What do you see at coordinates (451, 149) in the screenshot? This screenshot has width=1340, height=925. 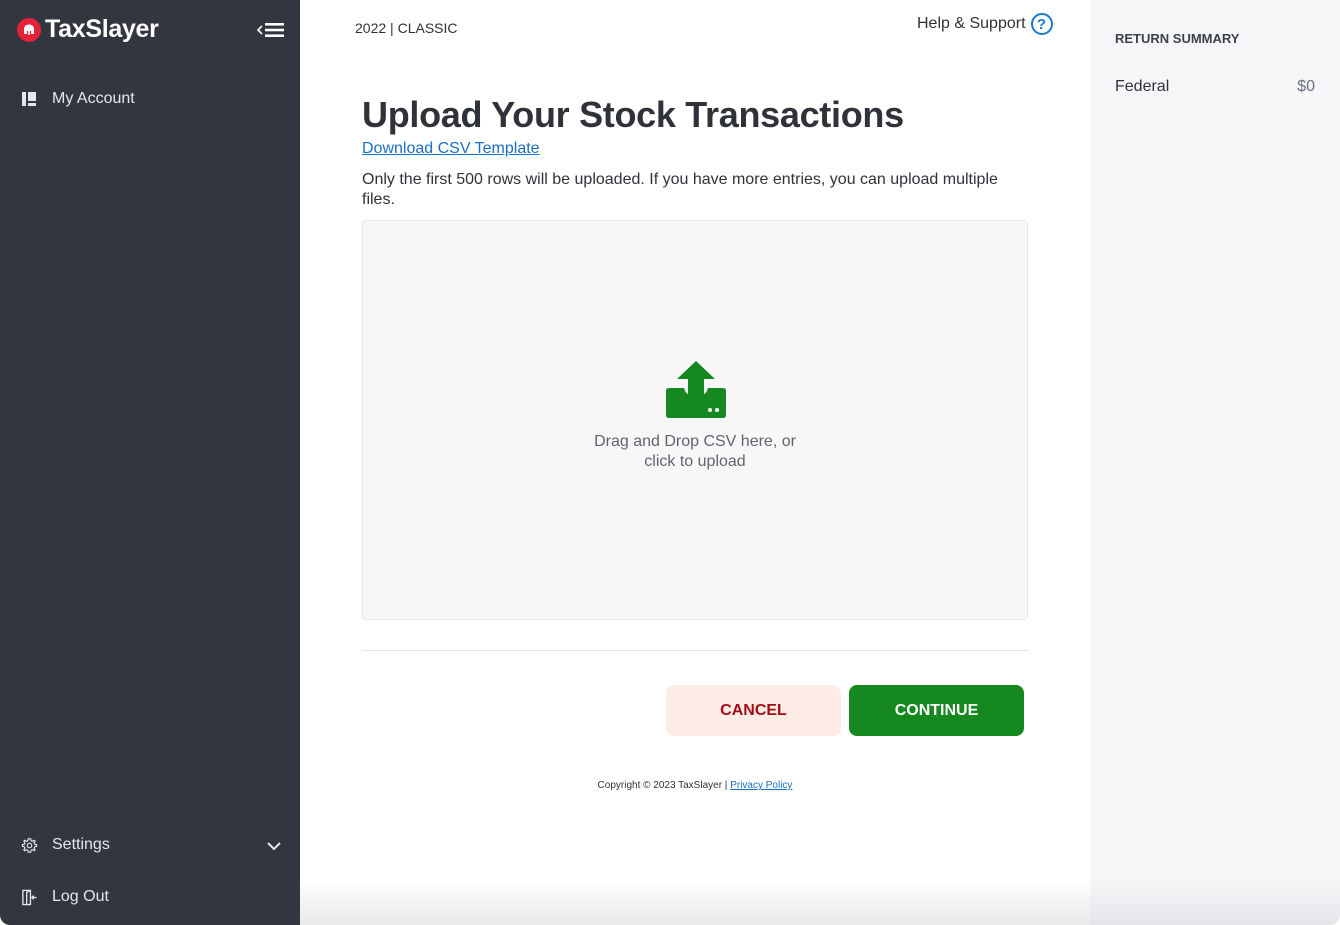 I see `download-csv-template-link: Download CSV Template` at bounding box center [451, 149].